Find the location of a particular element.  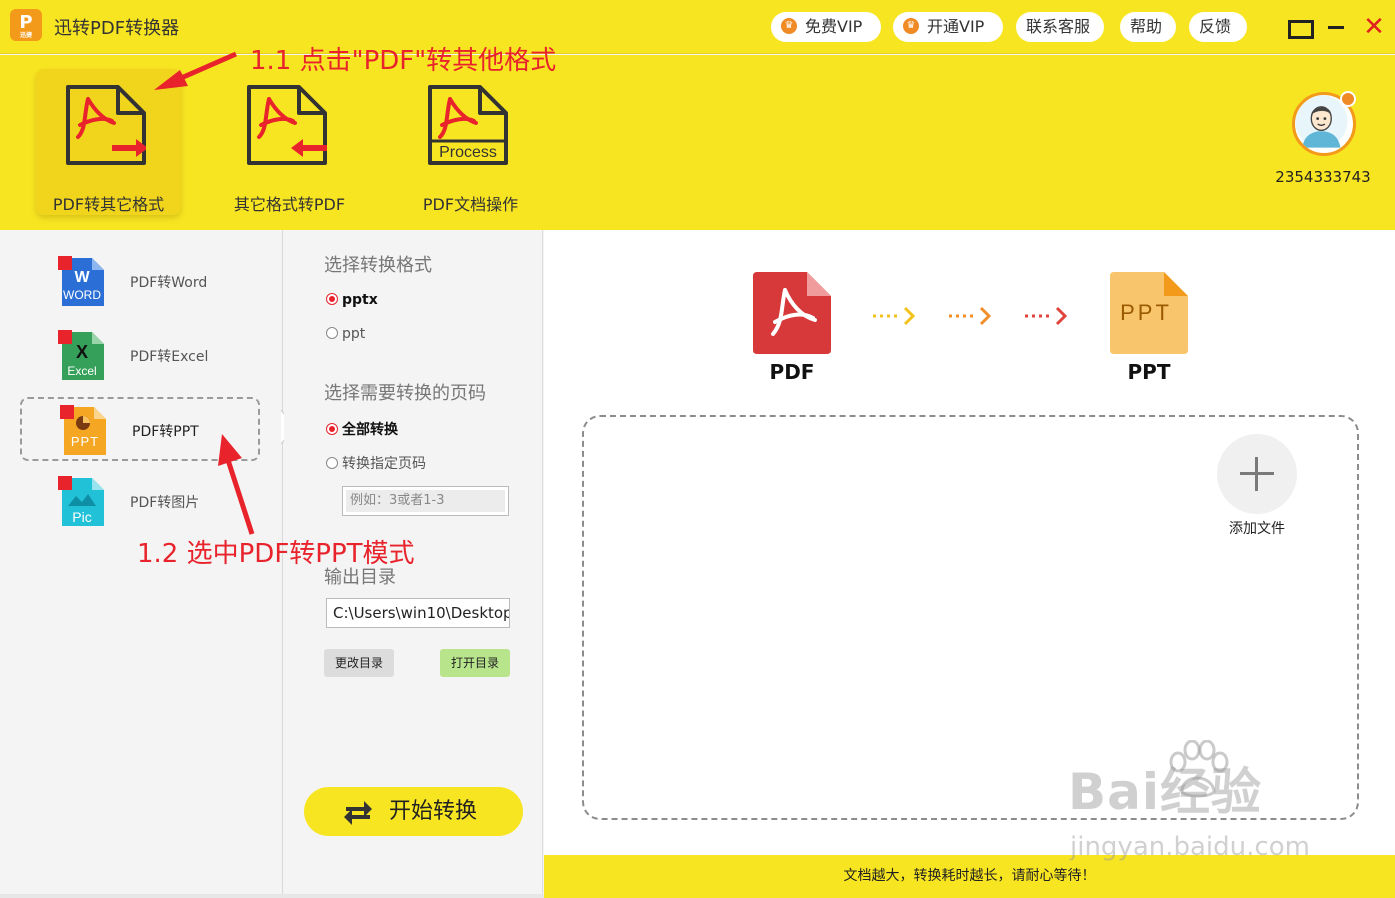

pages-option-specific: 转换指定页码 is located at coordinates (376, 463).